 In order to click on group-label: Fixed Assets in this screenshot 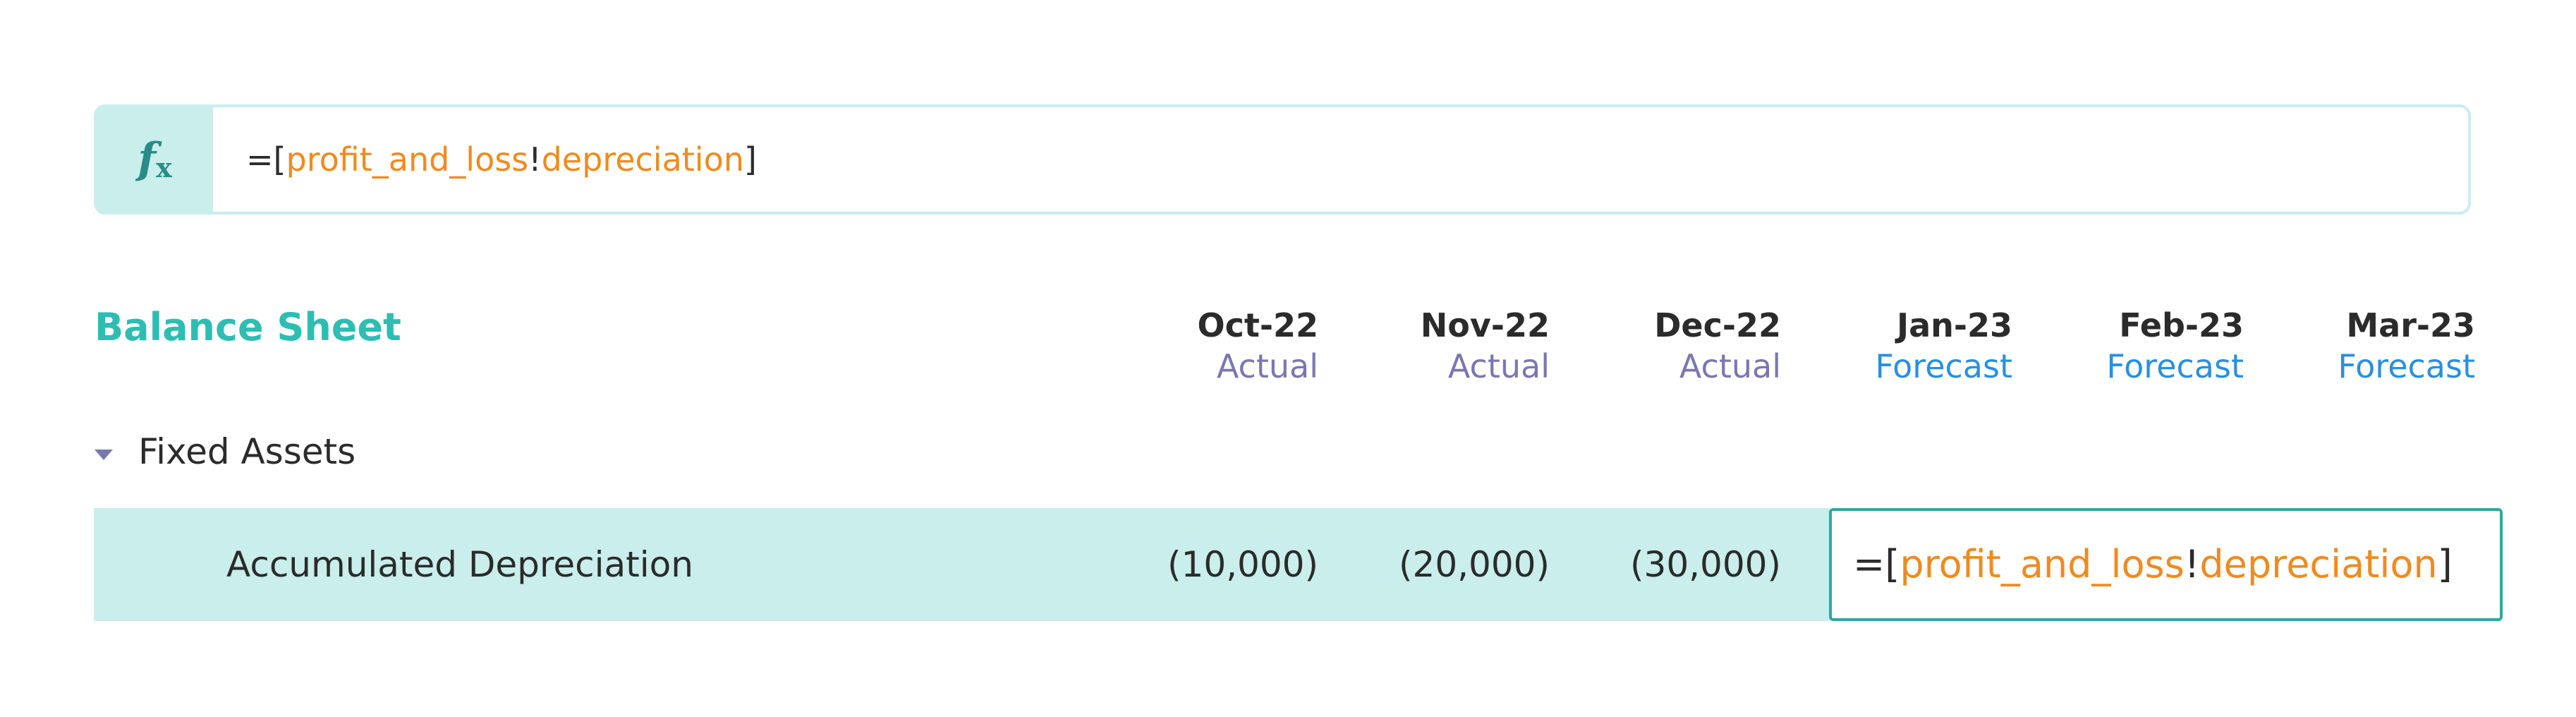, I will do `click(247, 451)`.